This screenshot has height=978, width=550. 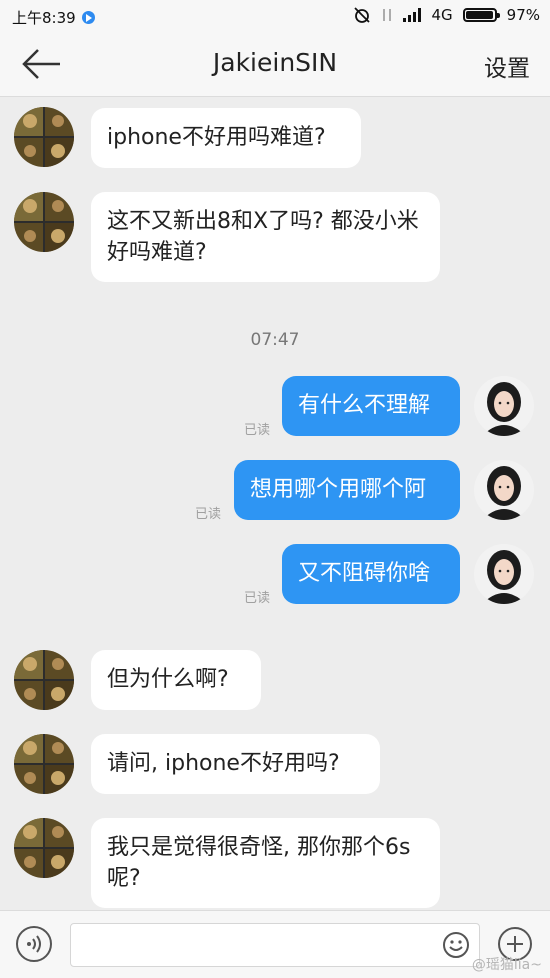 I want to click on arrow-left-icon, so click(x=41, y=64).